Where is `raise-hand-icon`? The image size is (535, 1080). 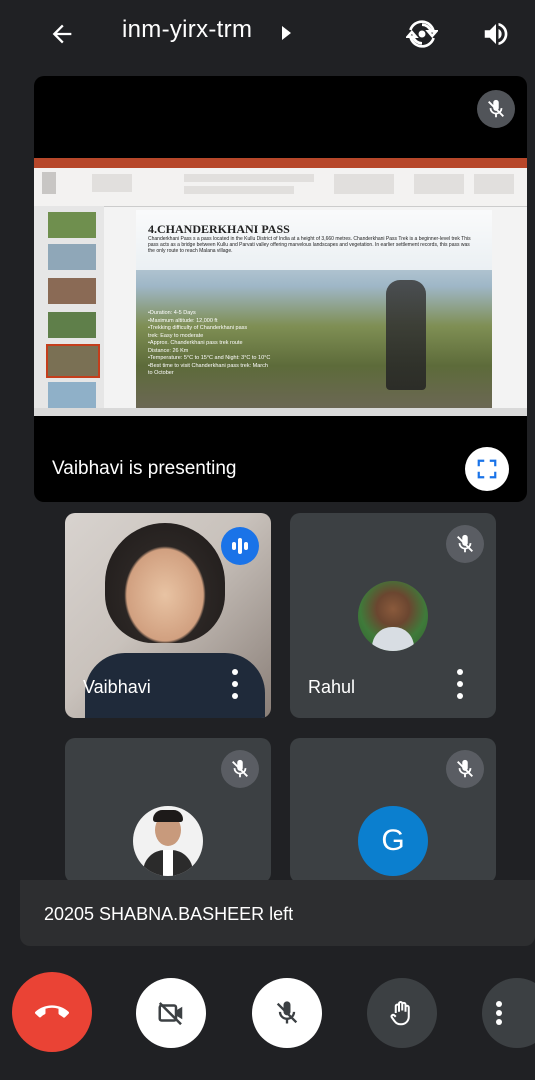 raise-hand-icon is located at coordinates (400, 1013).